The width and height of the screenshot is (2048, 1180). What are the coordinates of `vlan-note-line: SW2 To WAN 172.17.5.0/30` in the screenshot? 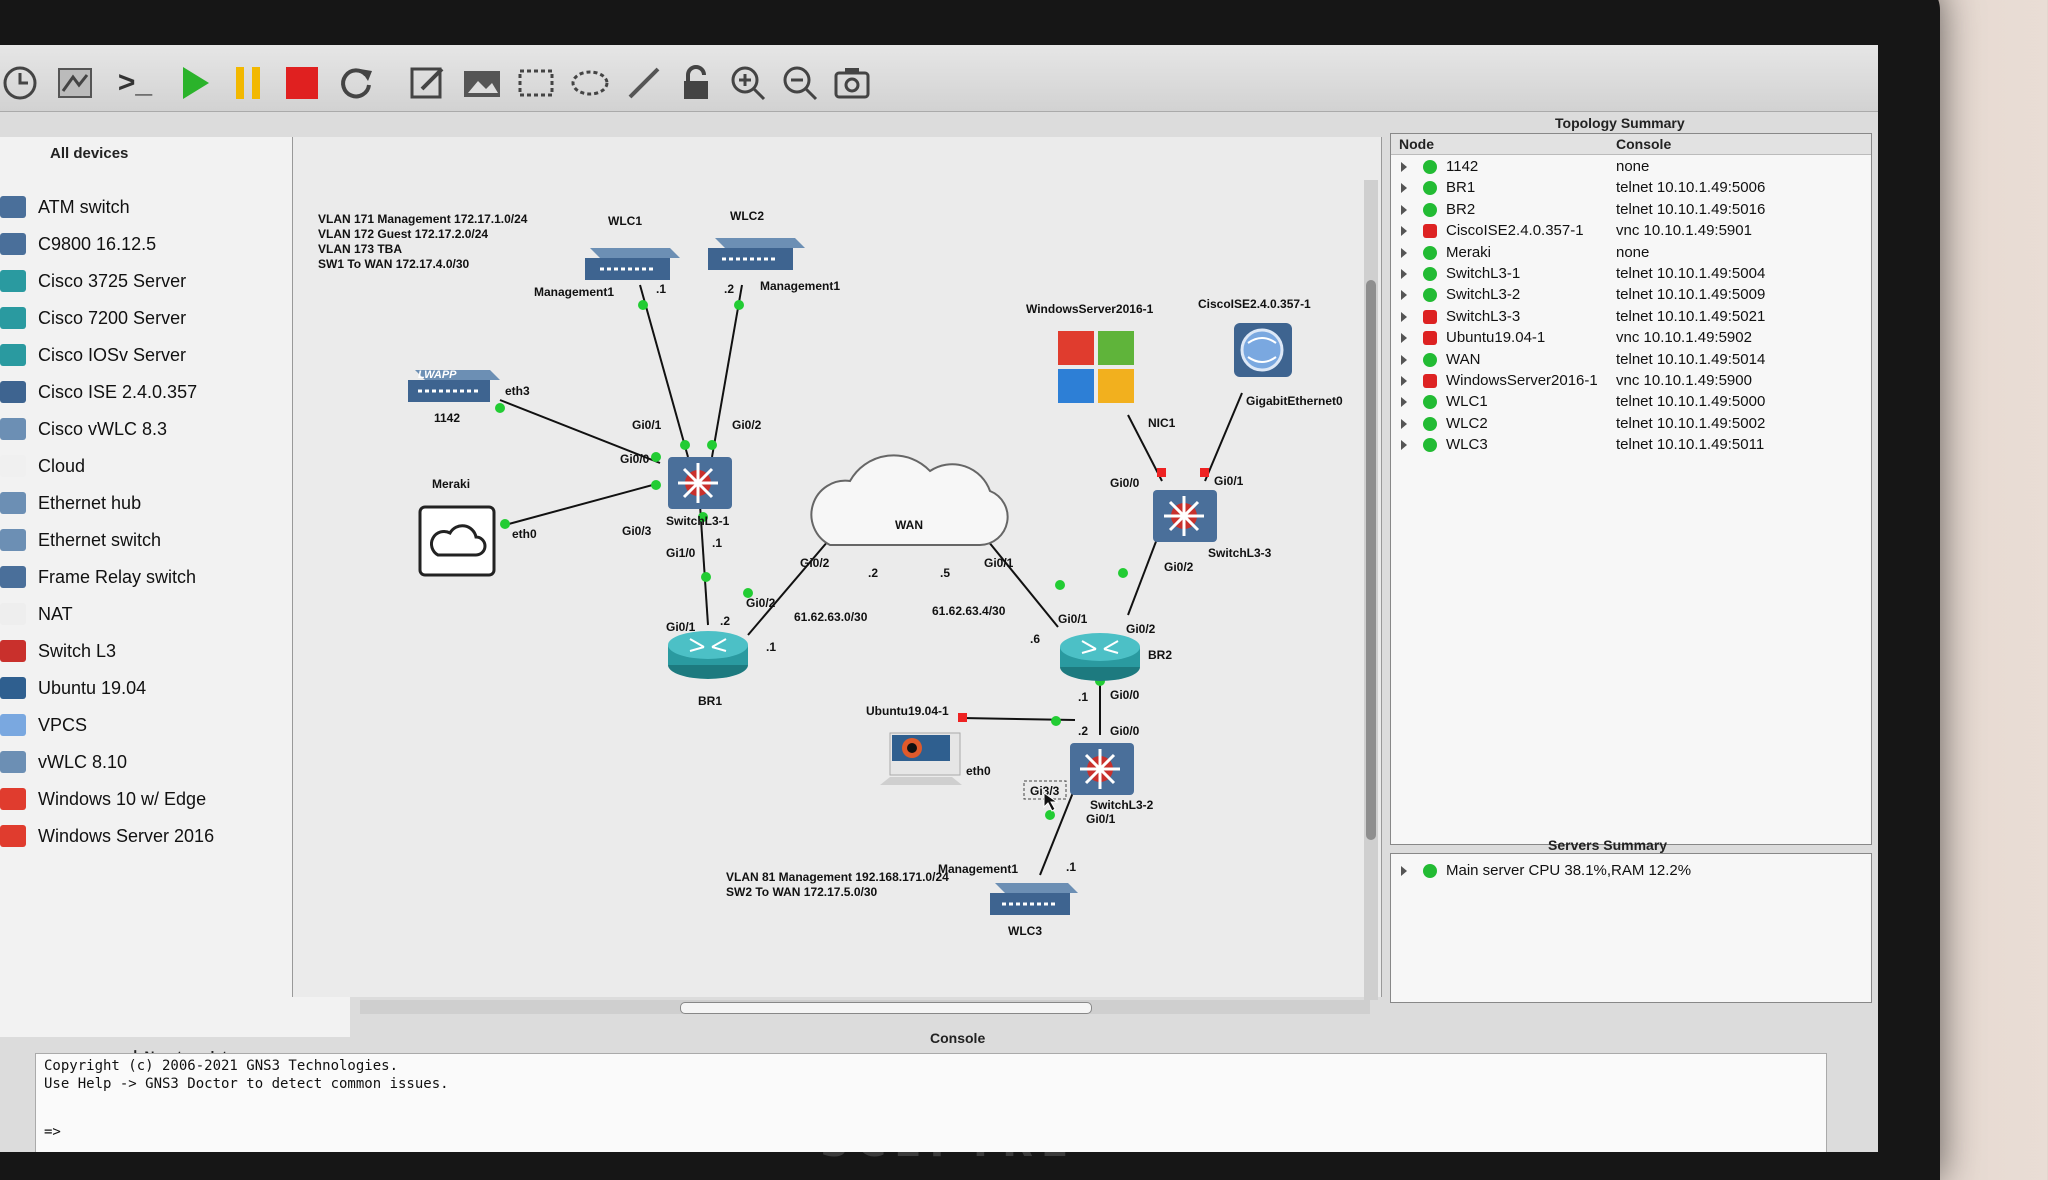 It's located at (801, 892).